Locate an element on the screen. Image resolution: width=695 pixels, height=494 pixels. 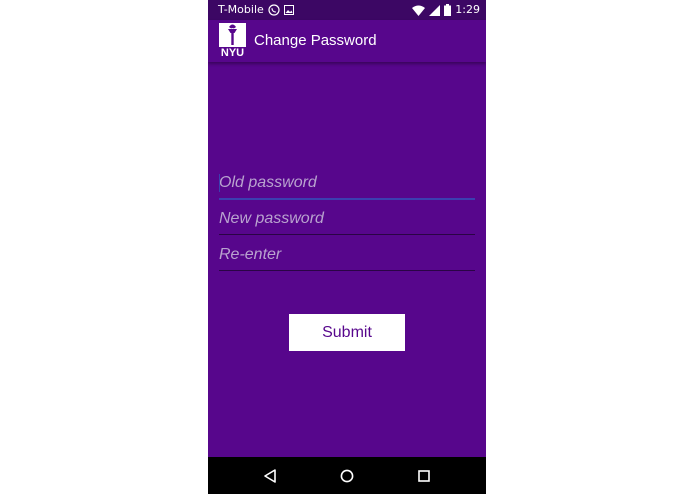
back-icon is located at coordinates (270, 476).